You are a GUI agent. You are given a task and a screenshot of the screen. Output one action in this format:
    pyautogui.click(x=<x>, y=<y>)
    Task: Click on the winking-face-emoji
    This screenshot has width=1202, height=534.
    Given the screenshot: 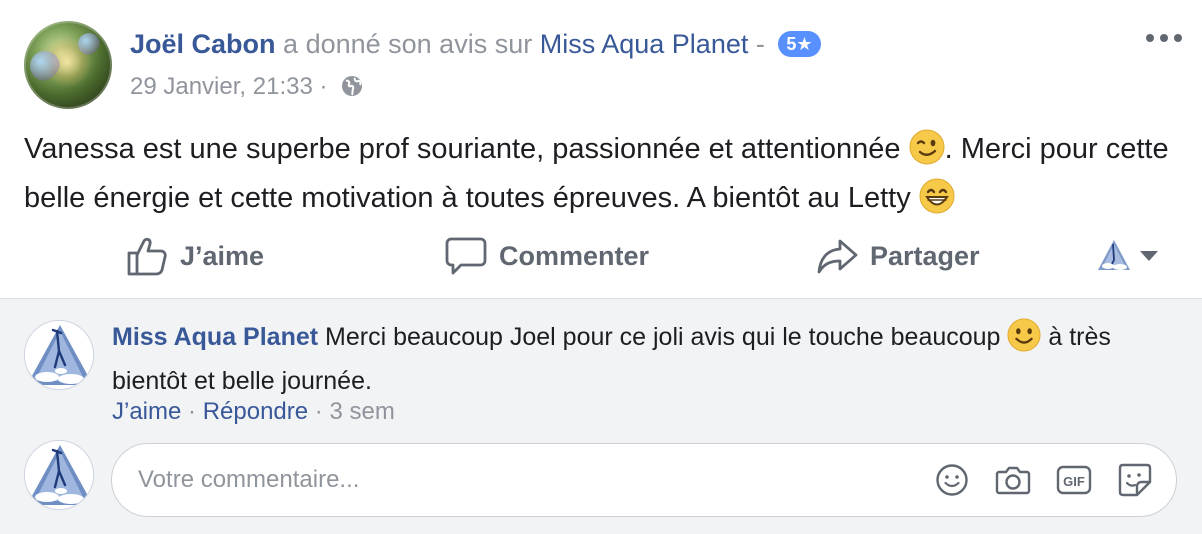 What is the action you would take?
    pyautogui.click(x=927, y=153)
    